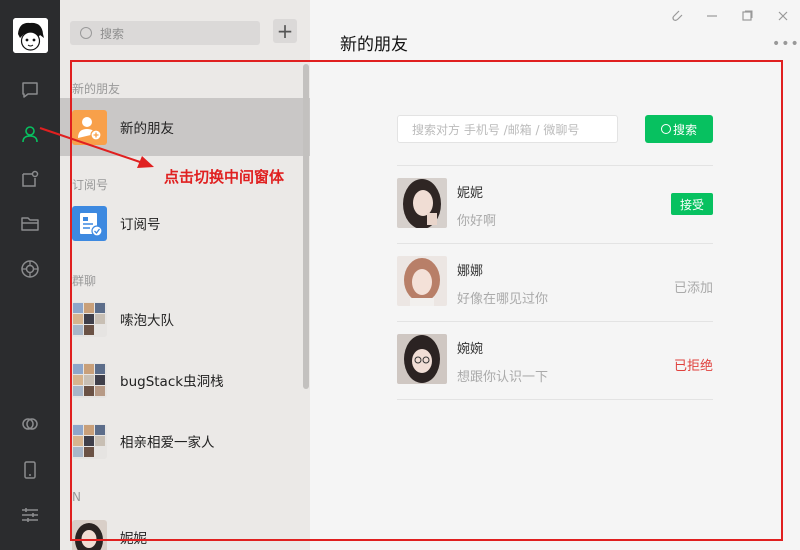 The image size is (800, 550). I want to click on chat-icon, so click(30, 90).